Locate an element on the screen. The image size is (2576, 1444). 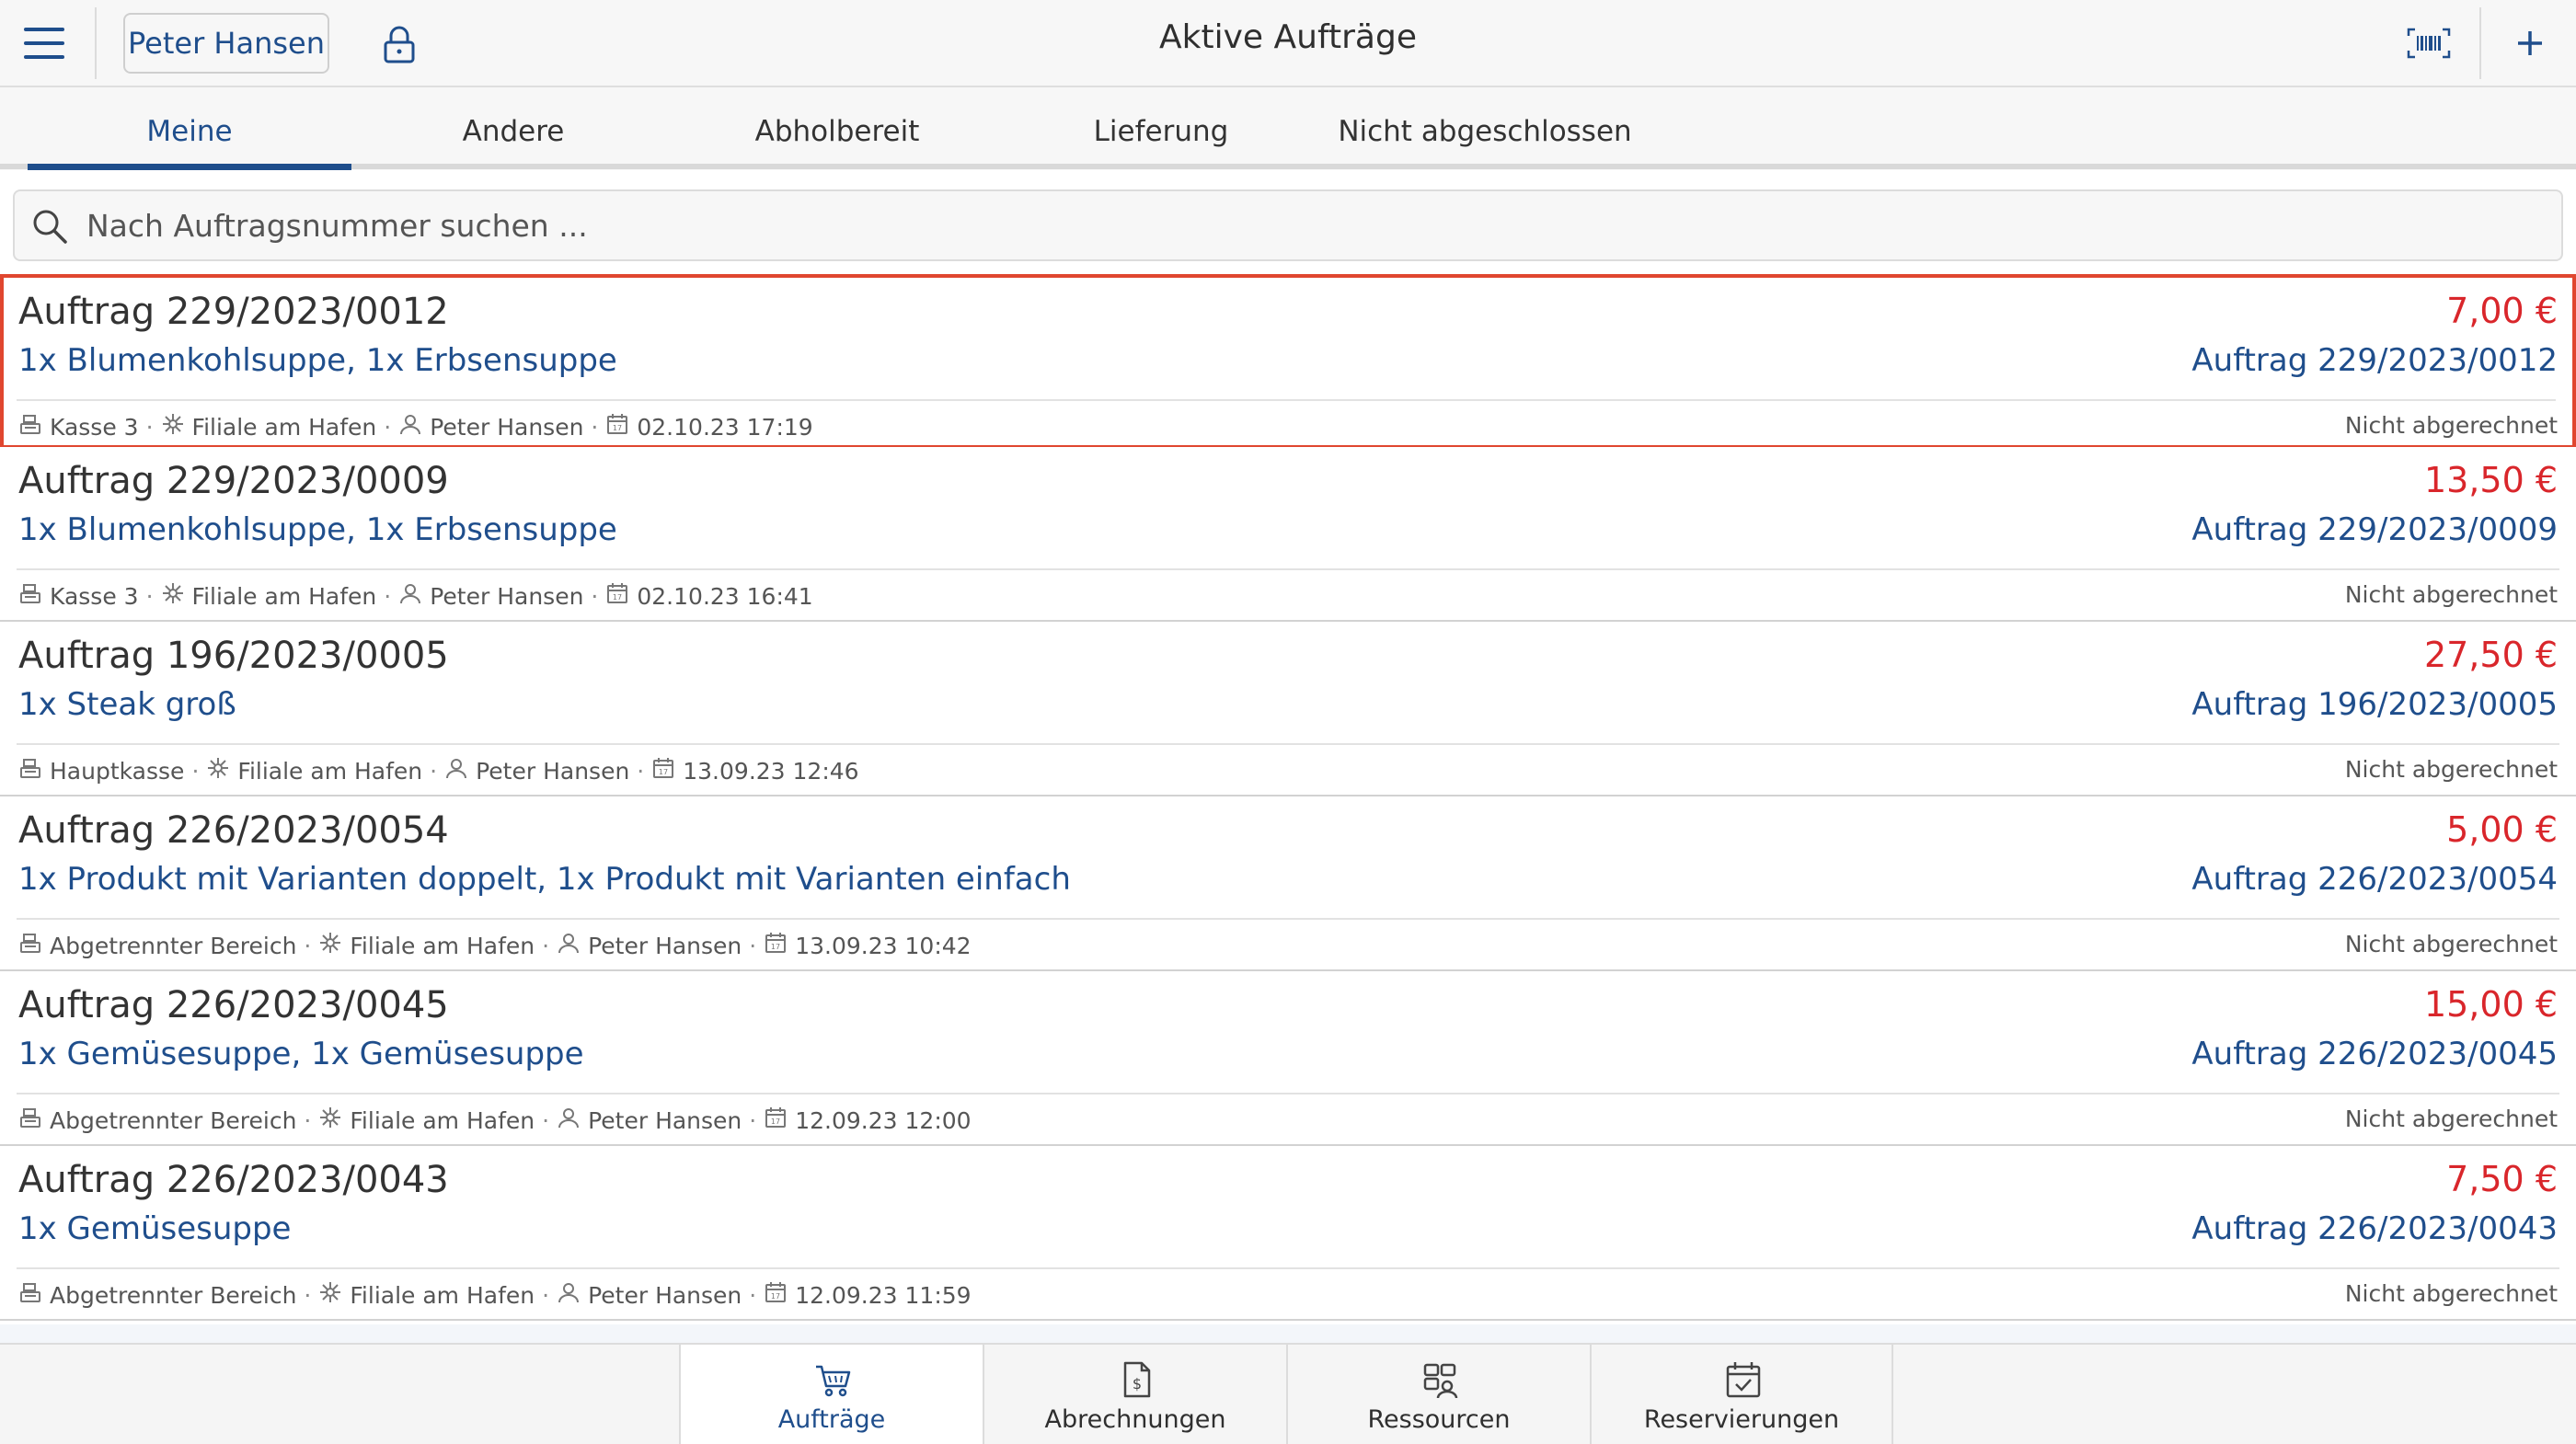
lock-icon is located at coordinates (399, 44).